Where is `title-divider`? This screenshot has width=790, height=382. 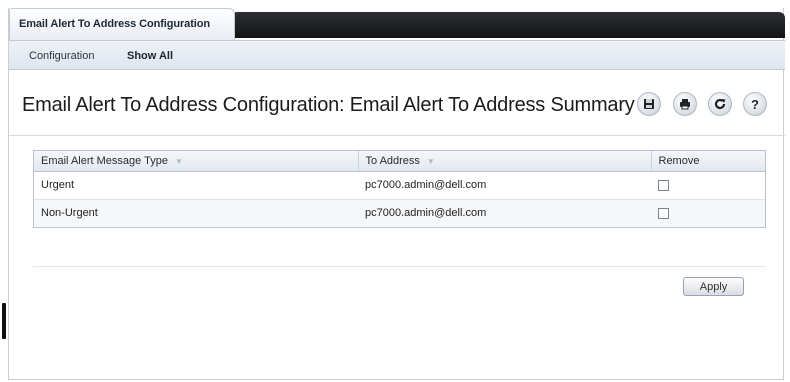
title-divider is located at coordinates (397, 135).